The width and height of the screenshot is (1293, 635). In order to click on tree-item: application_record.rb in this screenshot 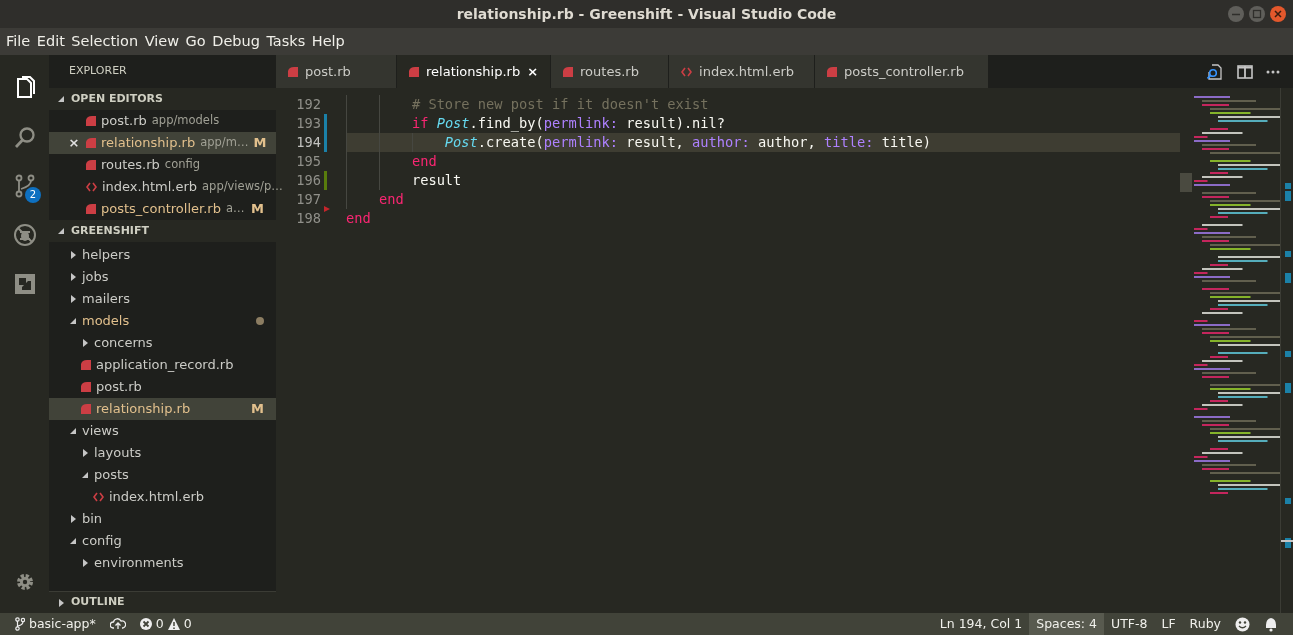, I will do `click(162, 365)`.